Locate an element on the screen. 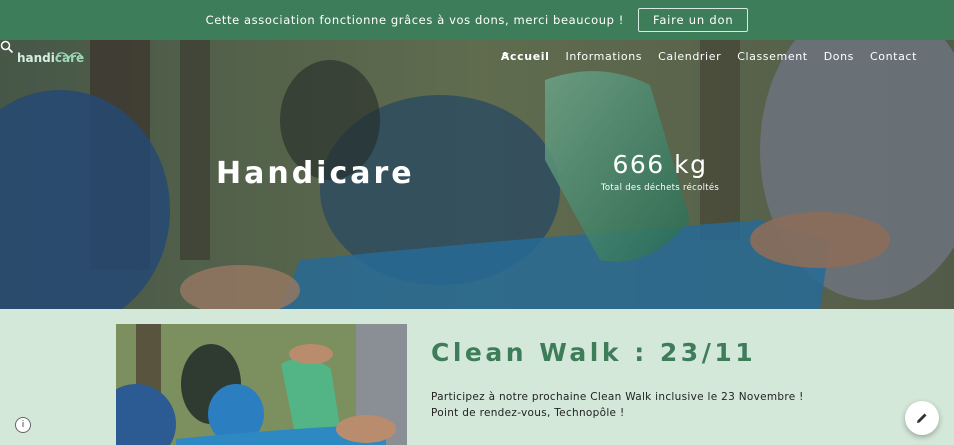  nav-label: Informations is located at coordinates (604, 56).